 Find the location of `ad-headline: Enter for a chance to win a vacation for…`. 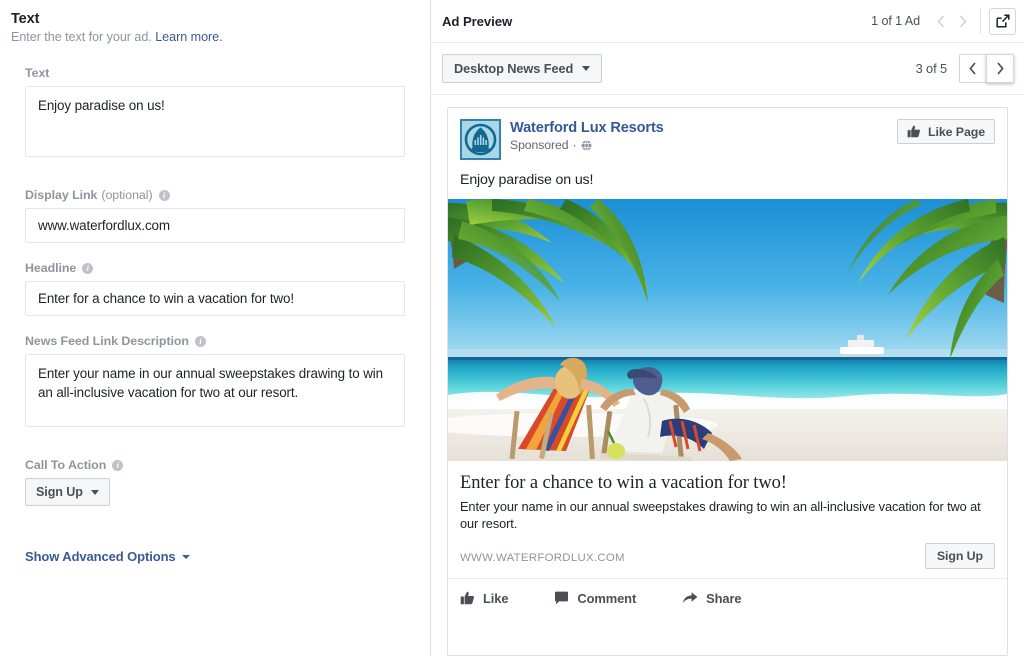

ad-headline: Enter for a chance to win a vacation for… is located at coordinates (623, 483).